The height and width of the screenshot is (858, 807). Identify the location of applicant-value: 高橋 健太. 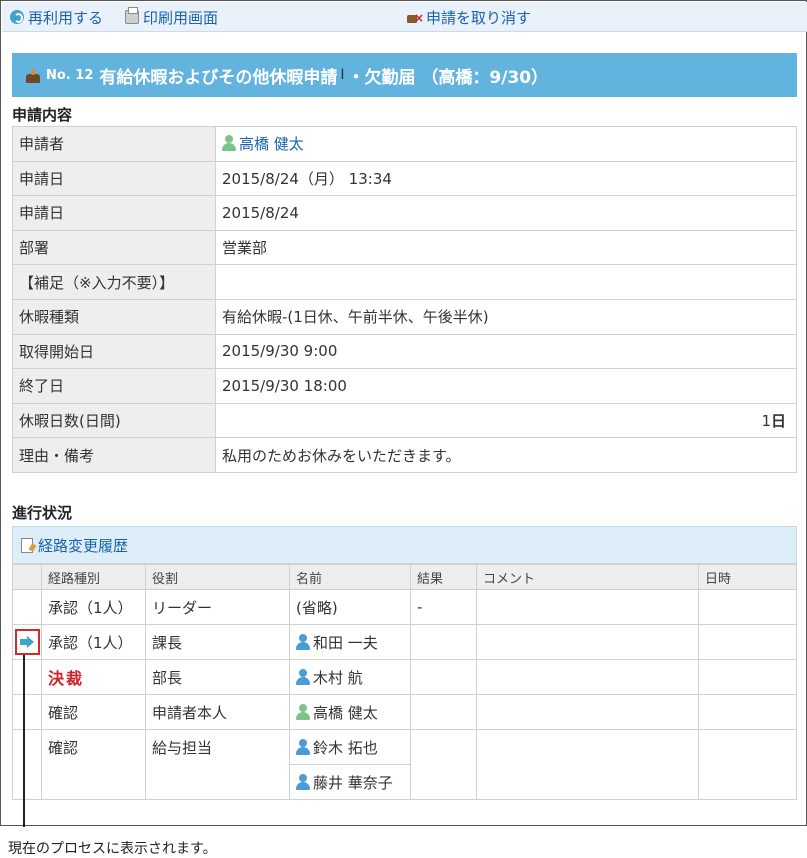
(506, 144).